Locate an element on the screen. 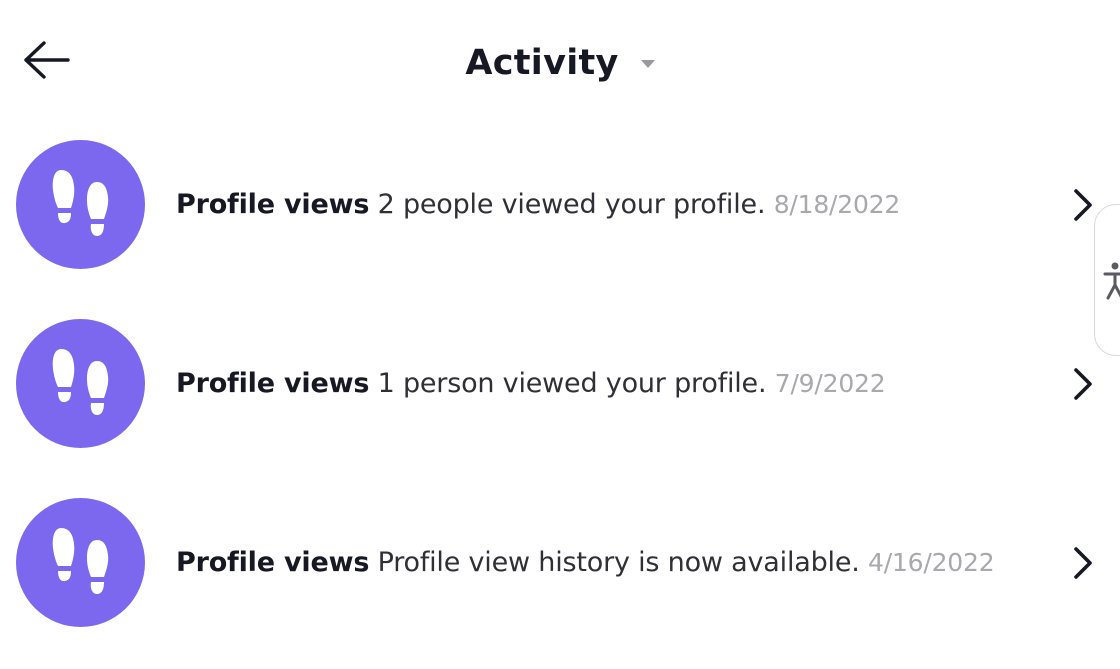 The width and height of the screenshot is (1120, 669). activity-filter-dropdown: Activity is located at coordinates (560, 63).